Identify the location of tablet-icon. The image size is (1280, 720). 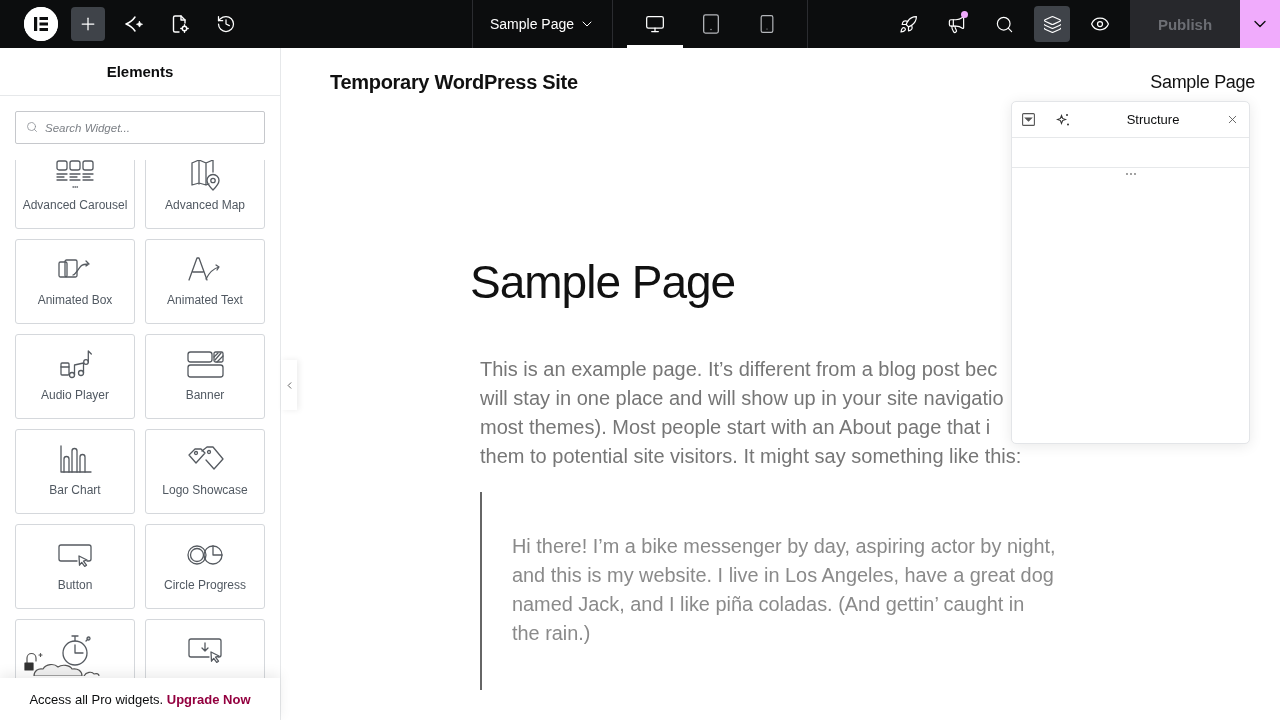
(711, 24).